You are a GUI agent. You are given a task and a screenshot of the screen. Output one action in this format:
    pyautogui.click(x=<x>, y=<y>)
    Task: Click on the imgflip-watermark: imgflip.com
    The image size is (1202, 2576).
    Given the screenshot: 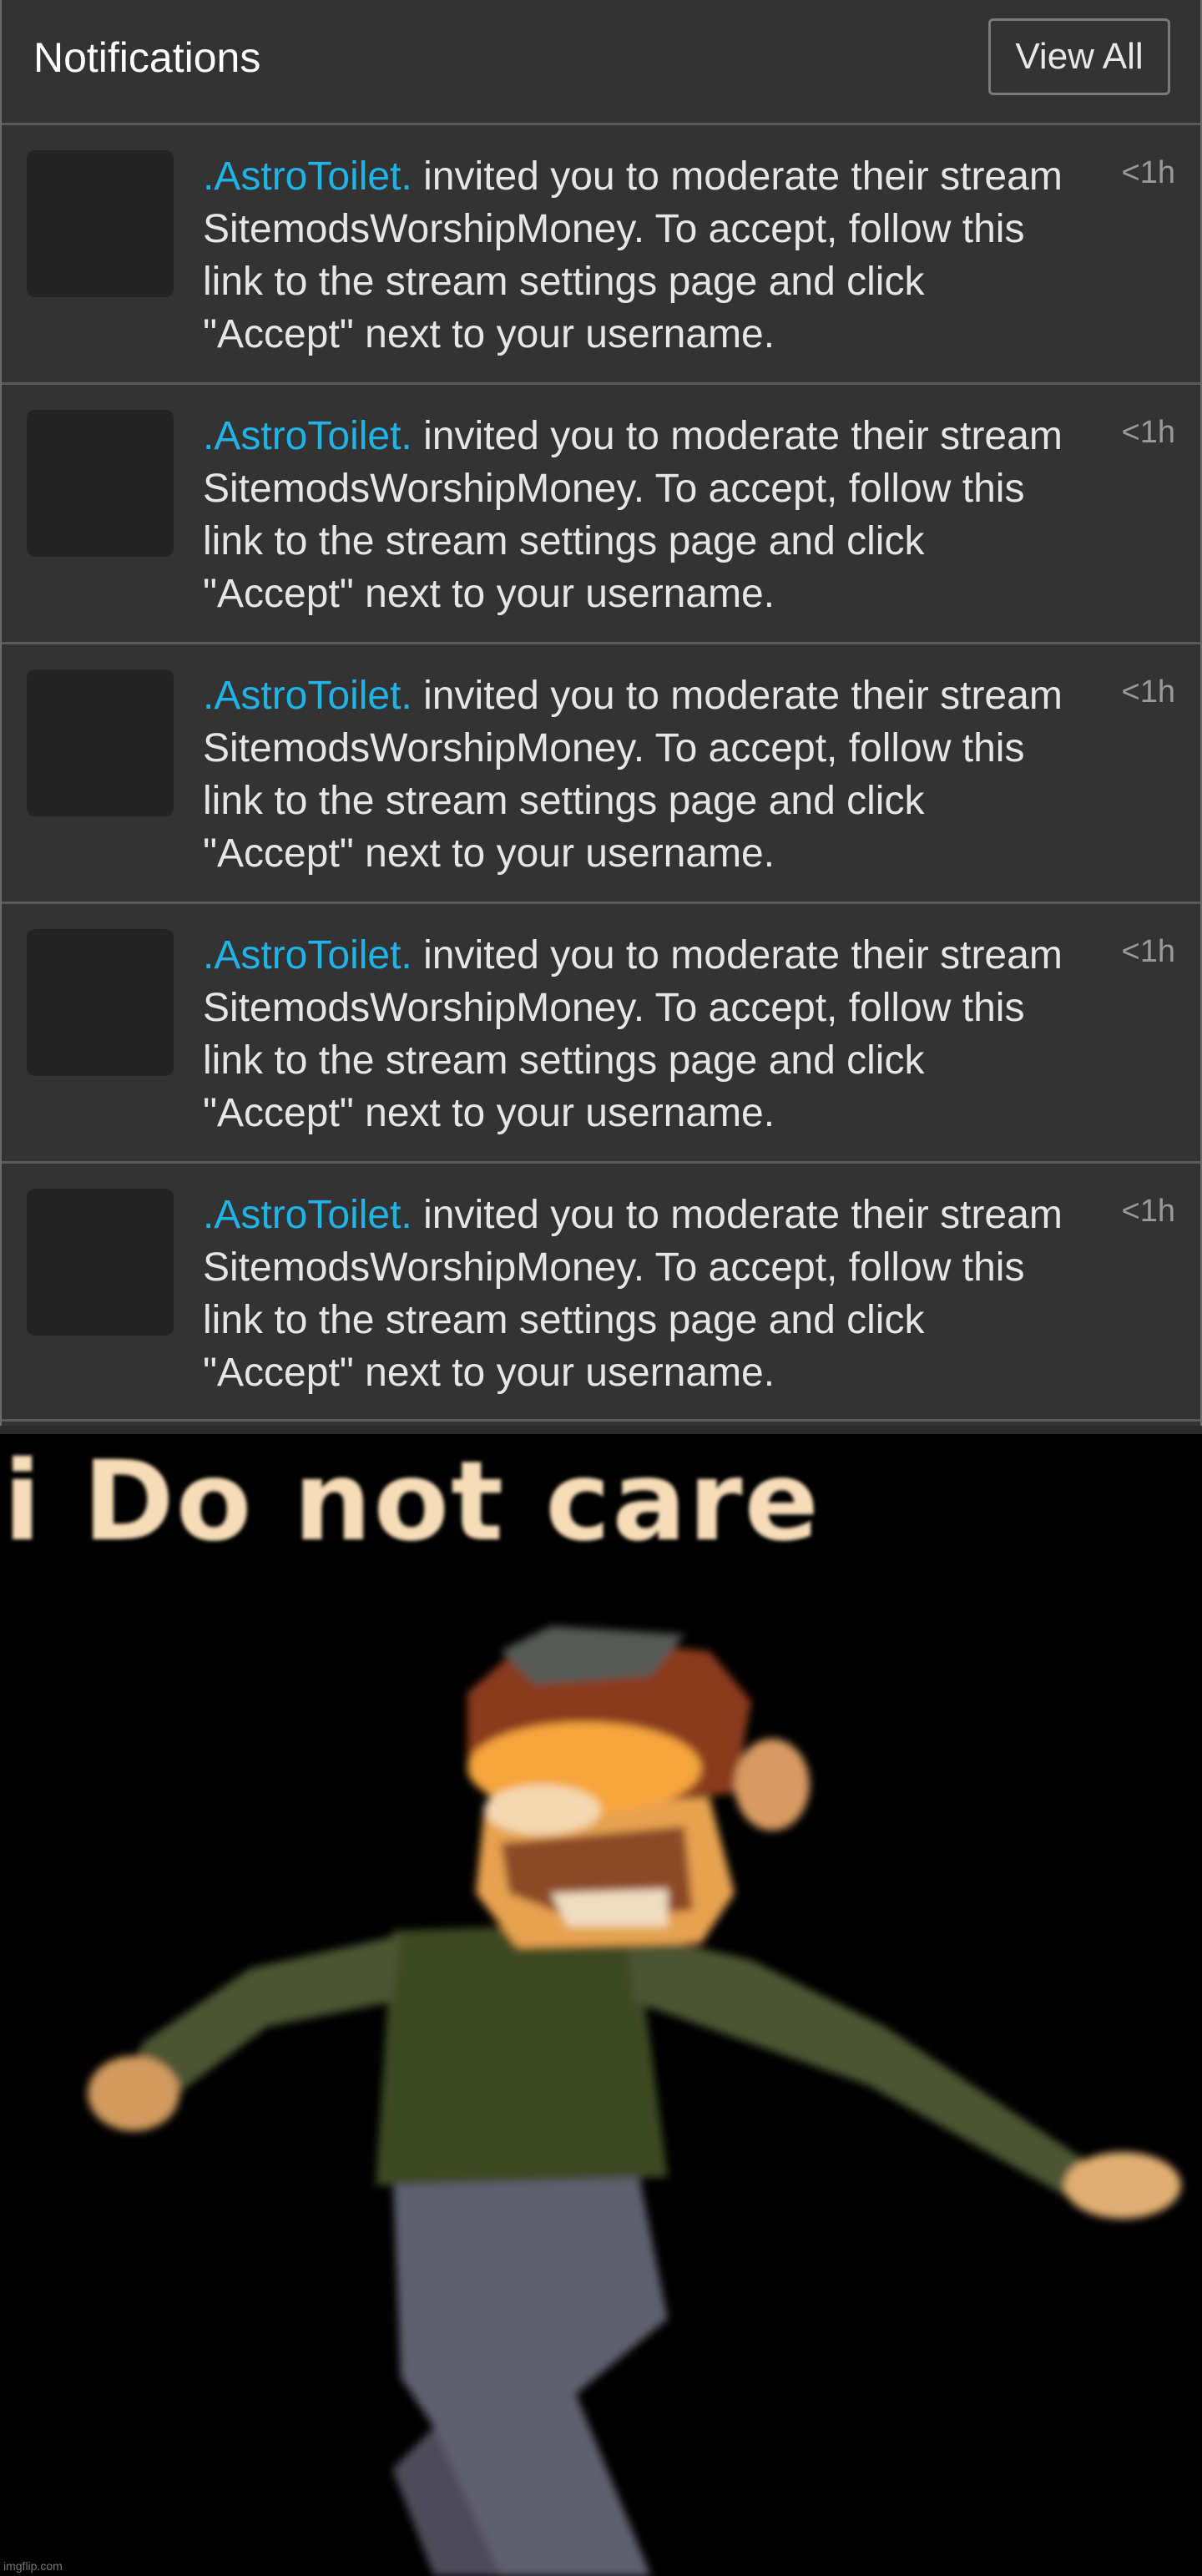 What is the action you would take?
    pyautogui.click(x=33, y=2566)
    